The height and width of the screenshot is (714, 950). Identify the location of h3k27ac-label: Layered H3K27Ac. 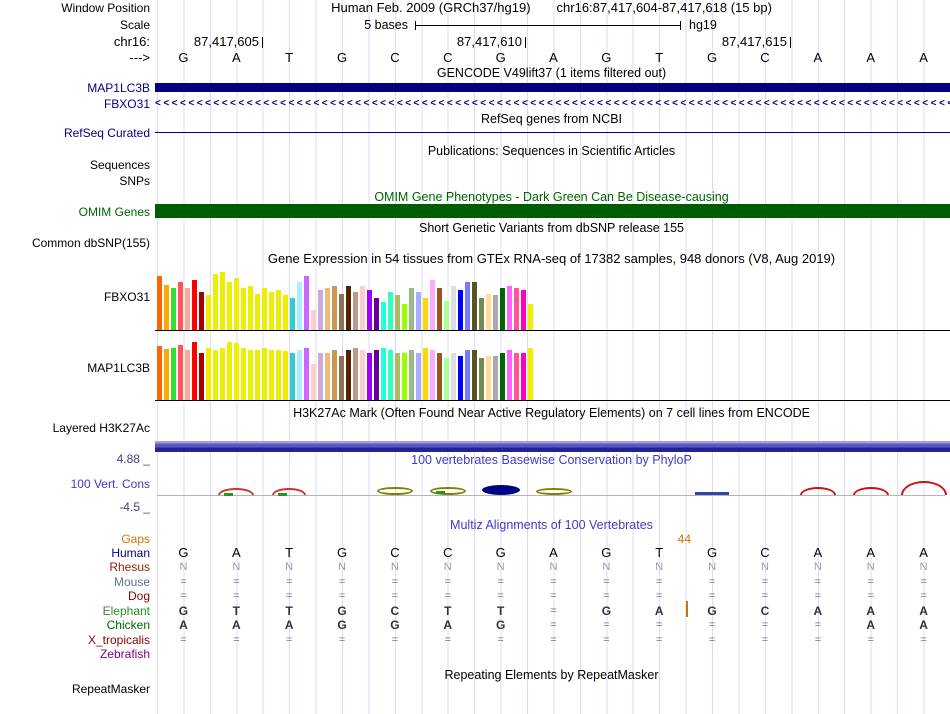
(75, 428).